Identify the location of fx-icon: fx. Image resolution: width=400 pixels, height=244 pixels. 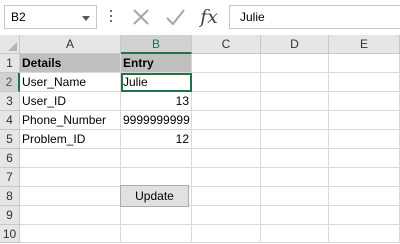
(209, 17).